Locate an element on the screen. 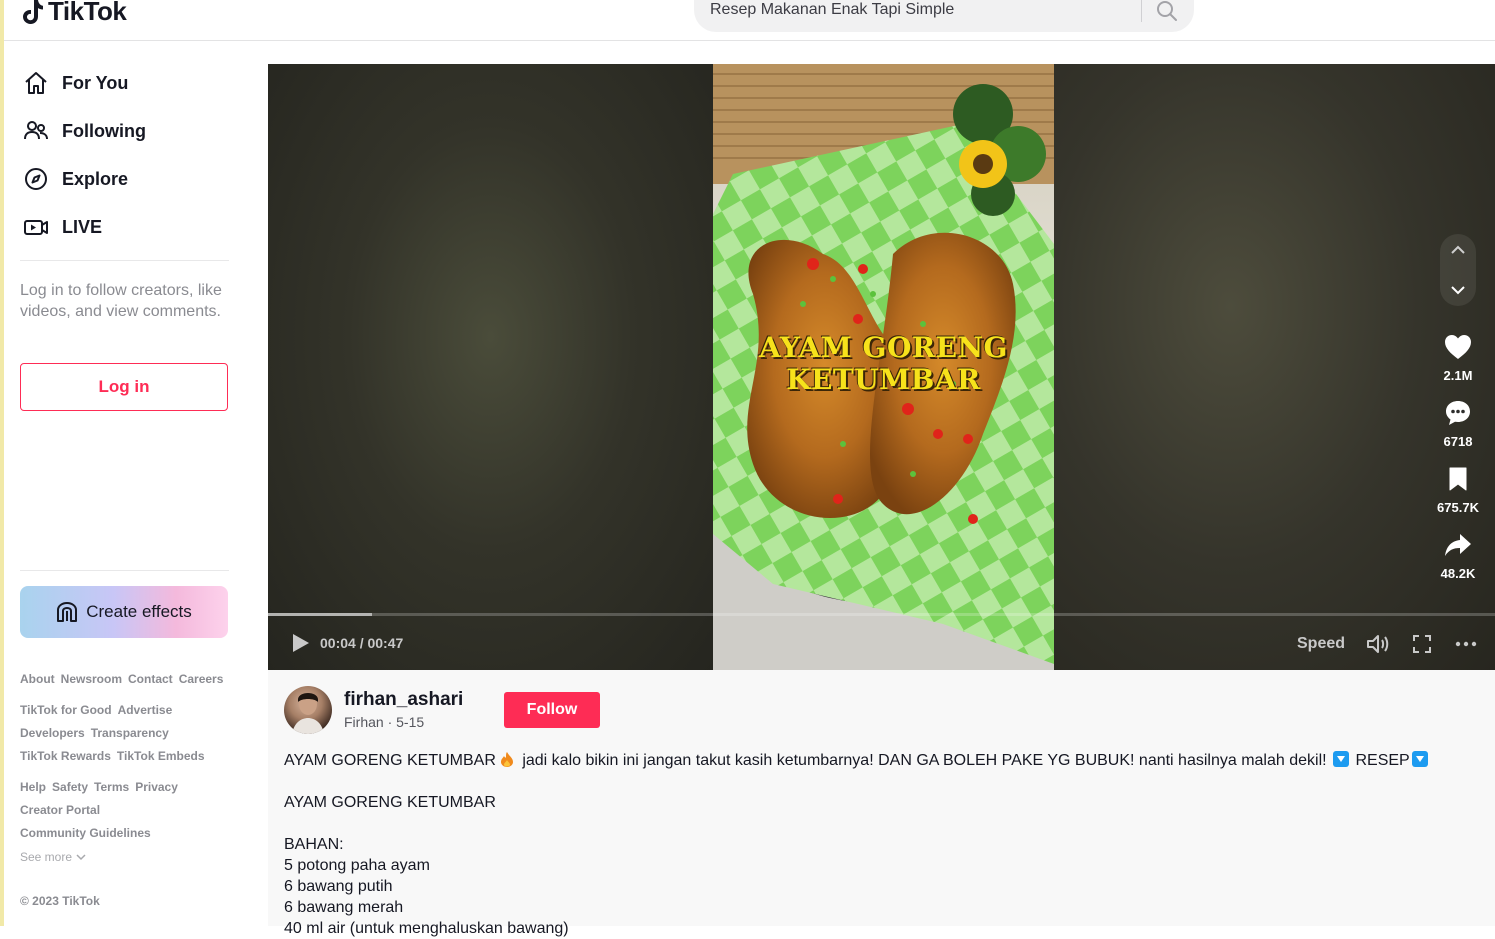  create-effects-button: Create effects is located at coordinates (124, 612).